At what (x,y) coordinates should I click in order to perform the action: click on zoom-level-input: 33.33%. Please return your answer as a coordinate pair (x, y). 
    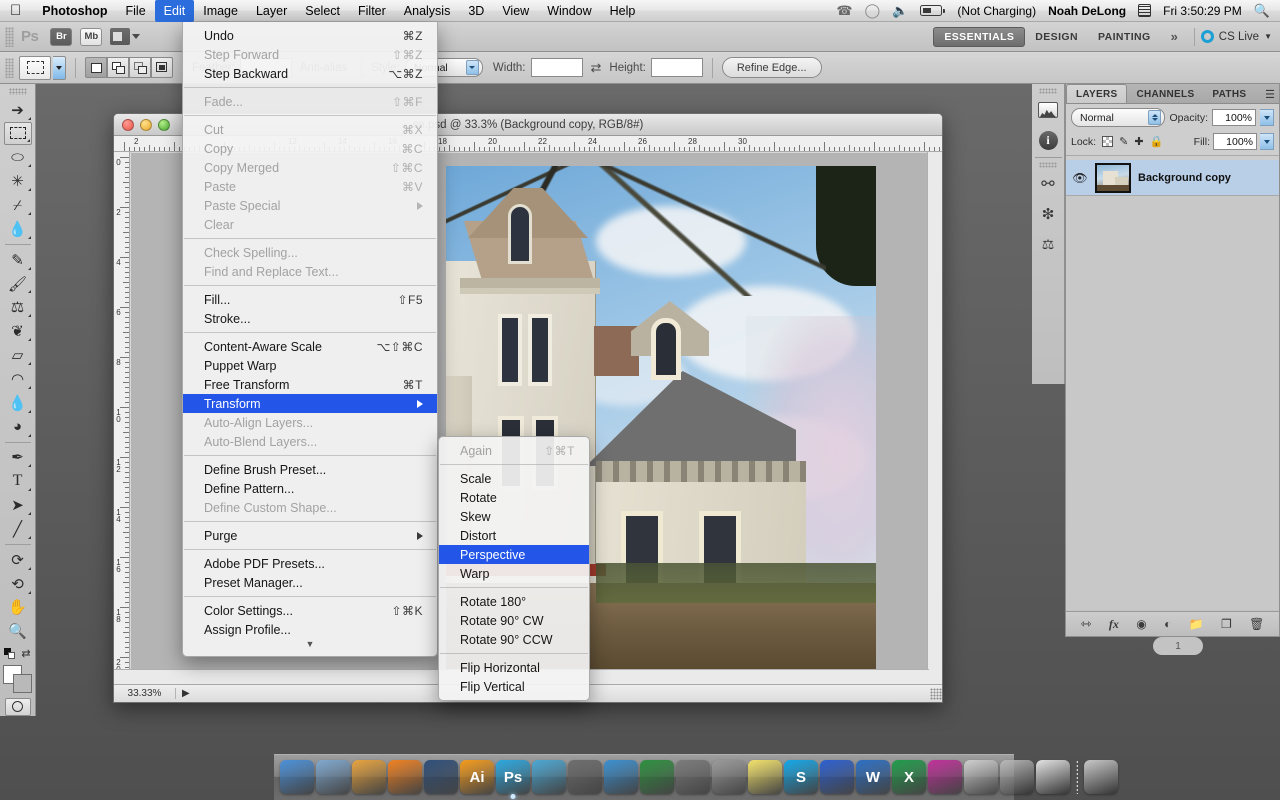
    Looking at the image, I should click on (145, 693).